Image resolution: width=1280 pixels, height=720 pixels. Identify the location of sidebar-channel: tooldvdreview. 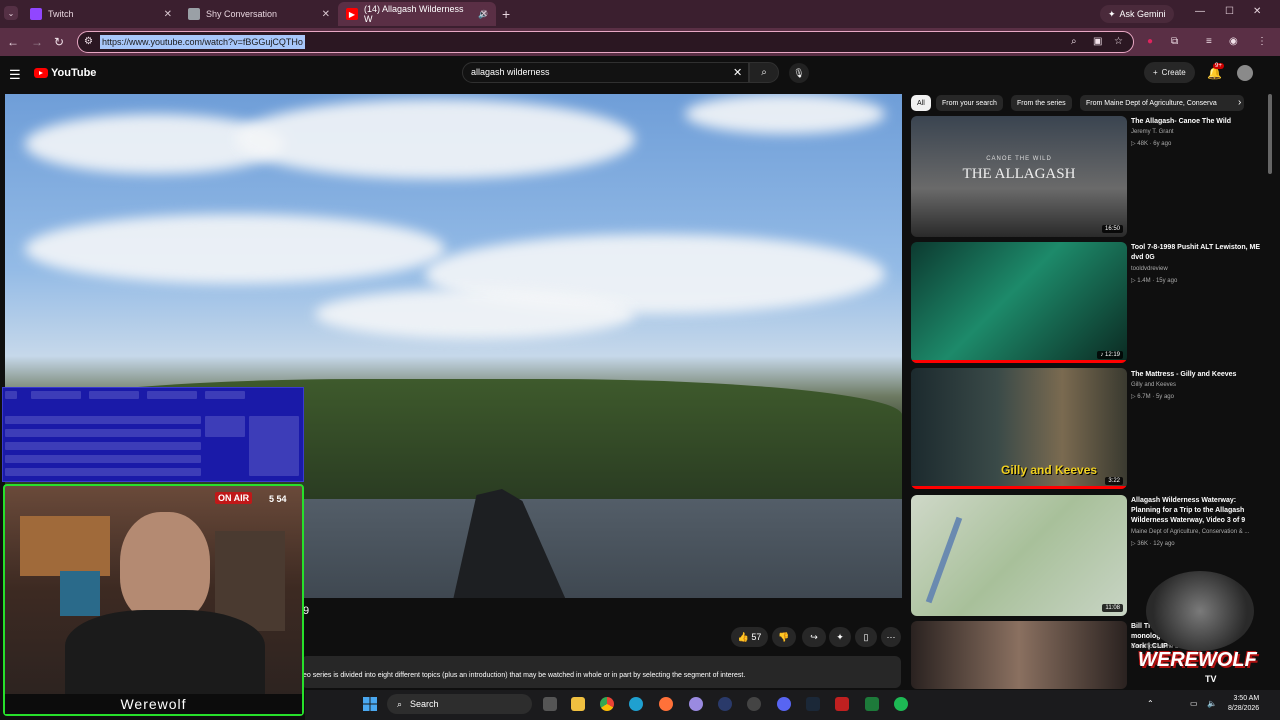
(1149, 269).